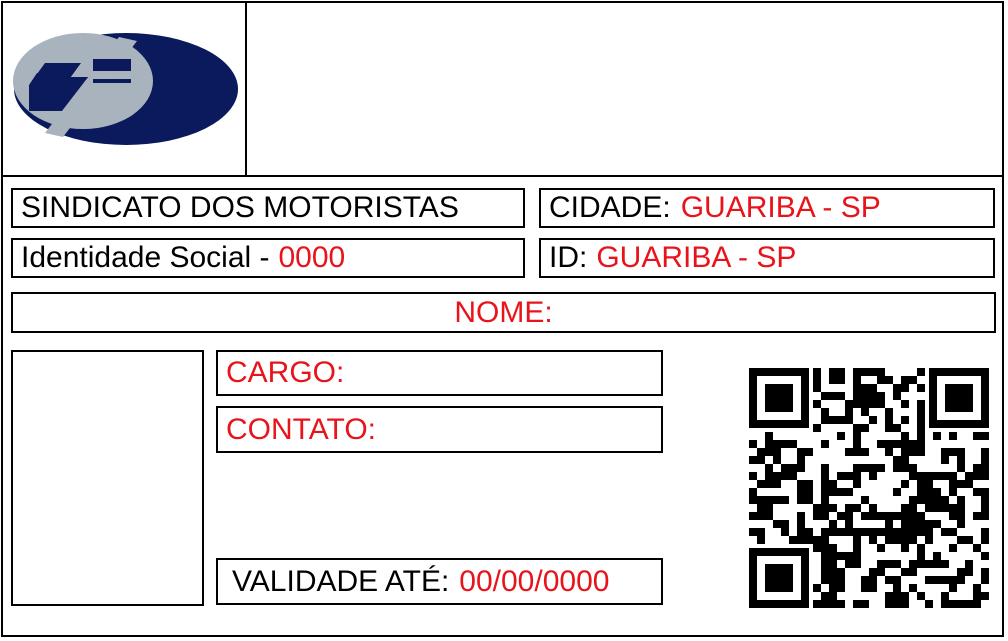  Describe the element at coordinates (107, 478) in the screenshot. I see `photo-placeholder` at that location.